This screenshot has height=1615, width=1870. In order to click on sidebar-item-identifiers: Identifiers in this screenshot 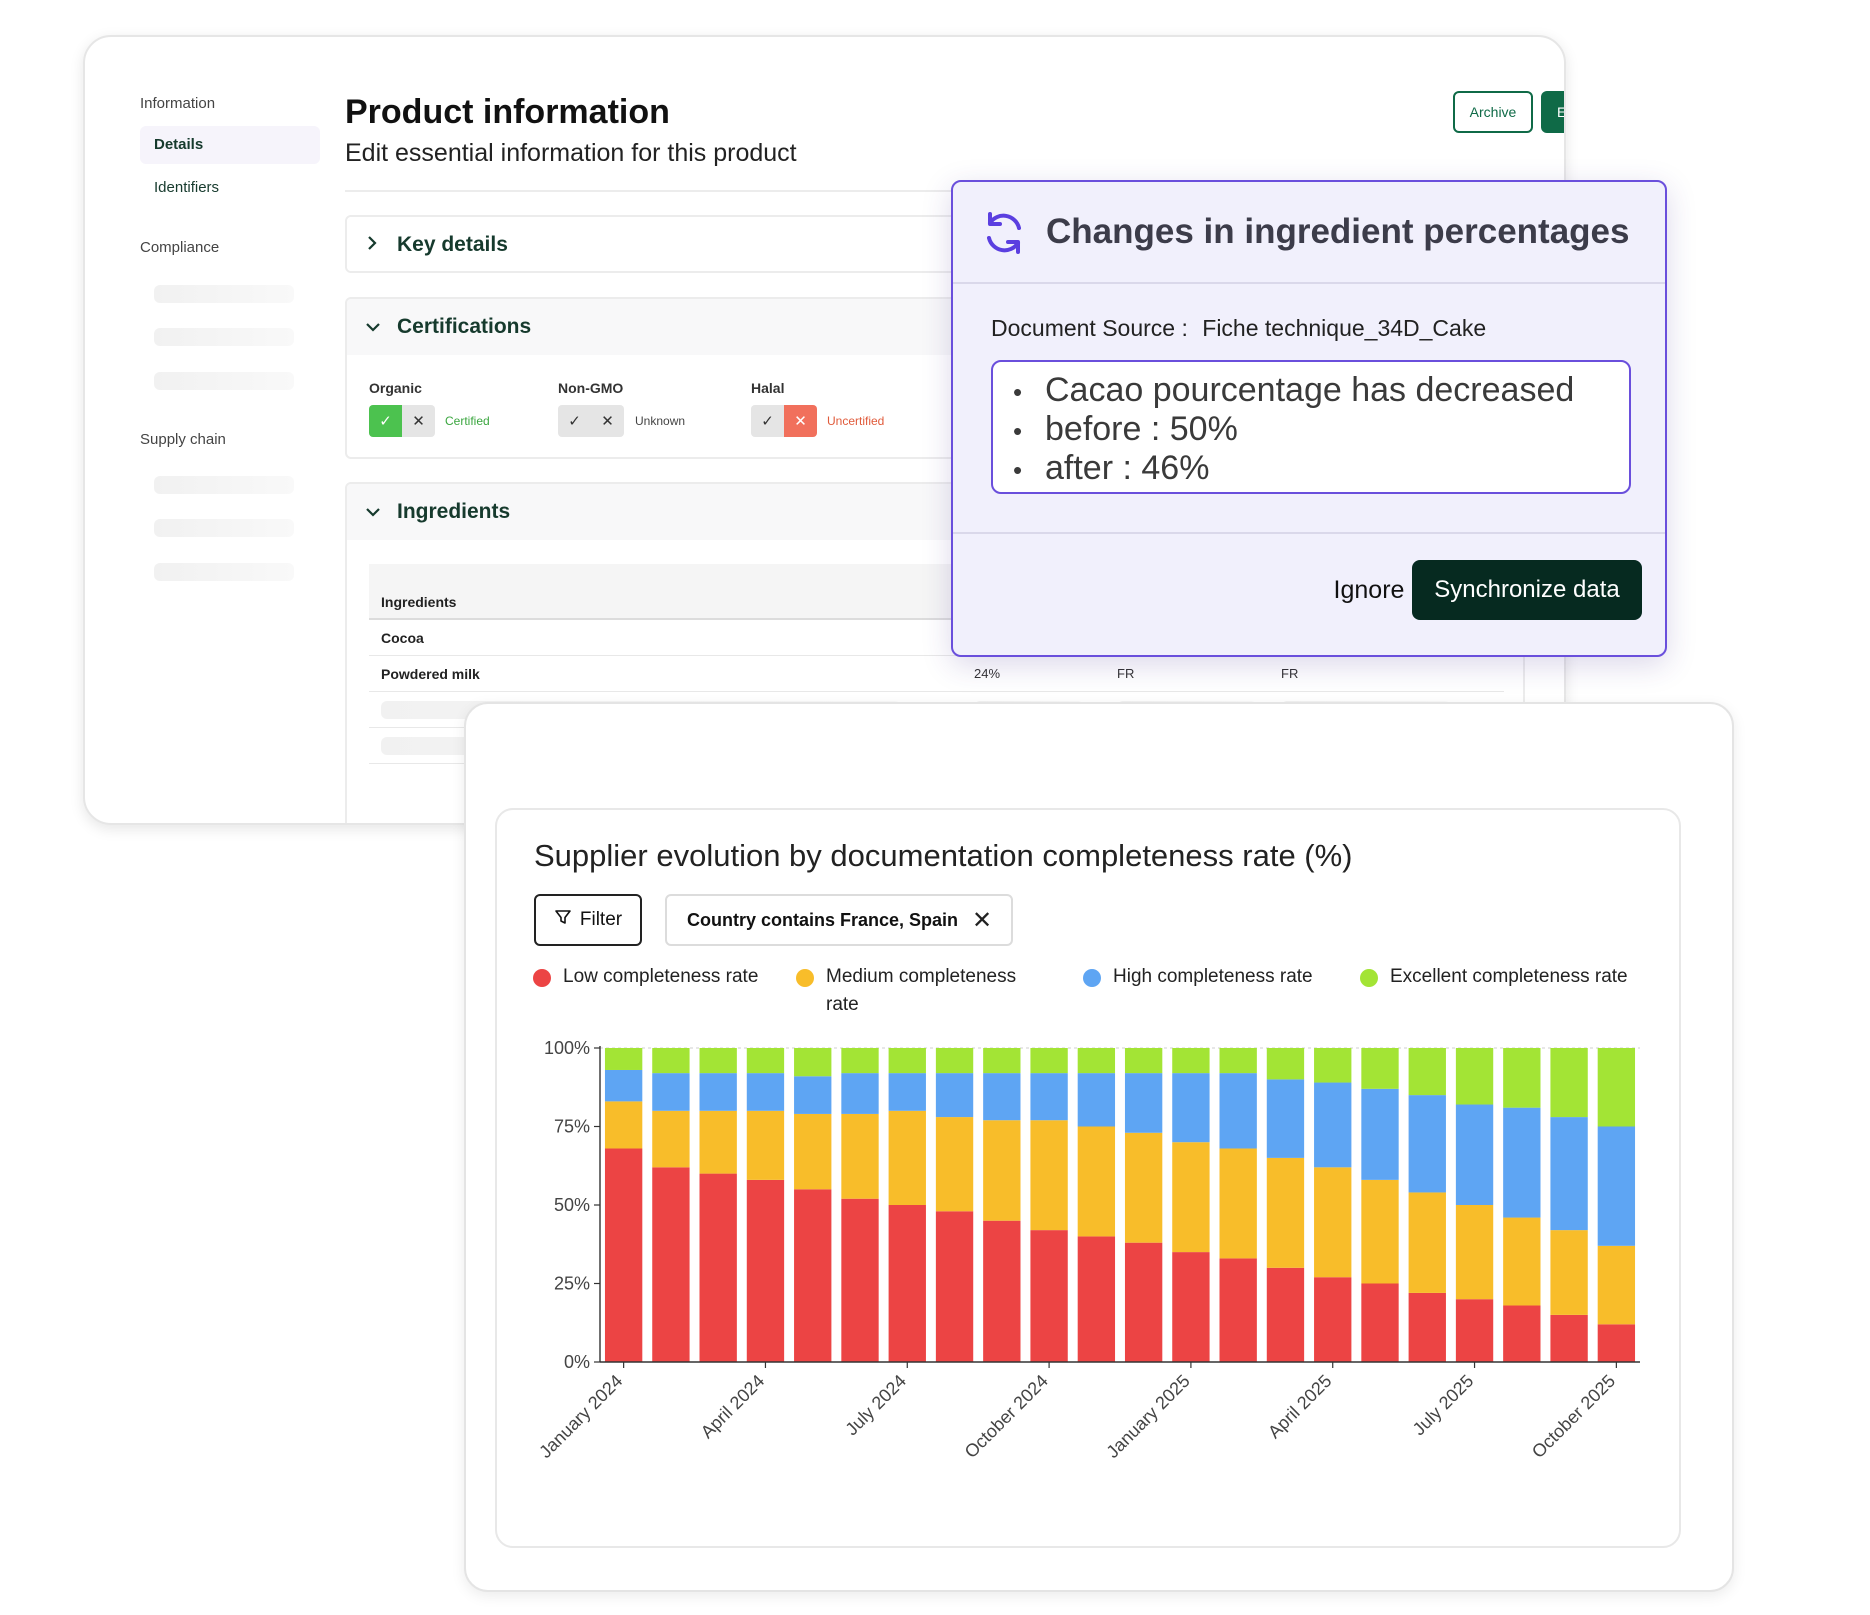, I will do `click(230, 188)`.